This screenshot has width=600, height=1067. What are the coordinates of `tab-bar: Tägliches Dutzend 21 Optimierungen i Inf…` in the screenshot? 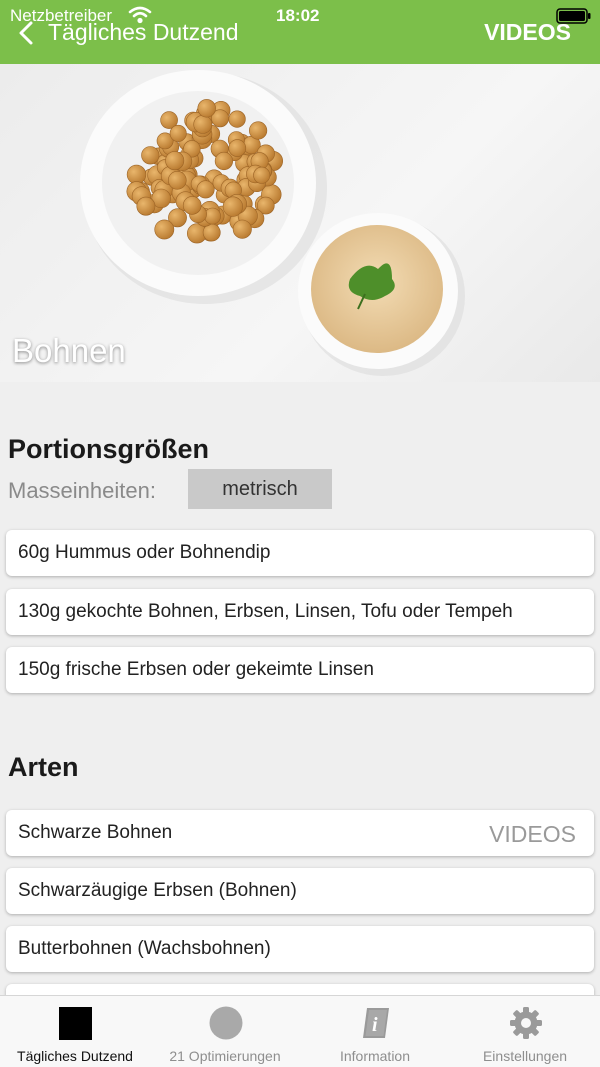 It's located at (300, 1031).